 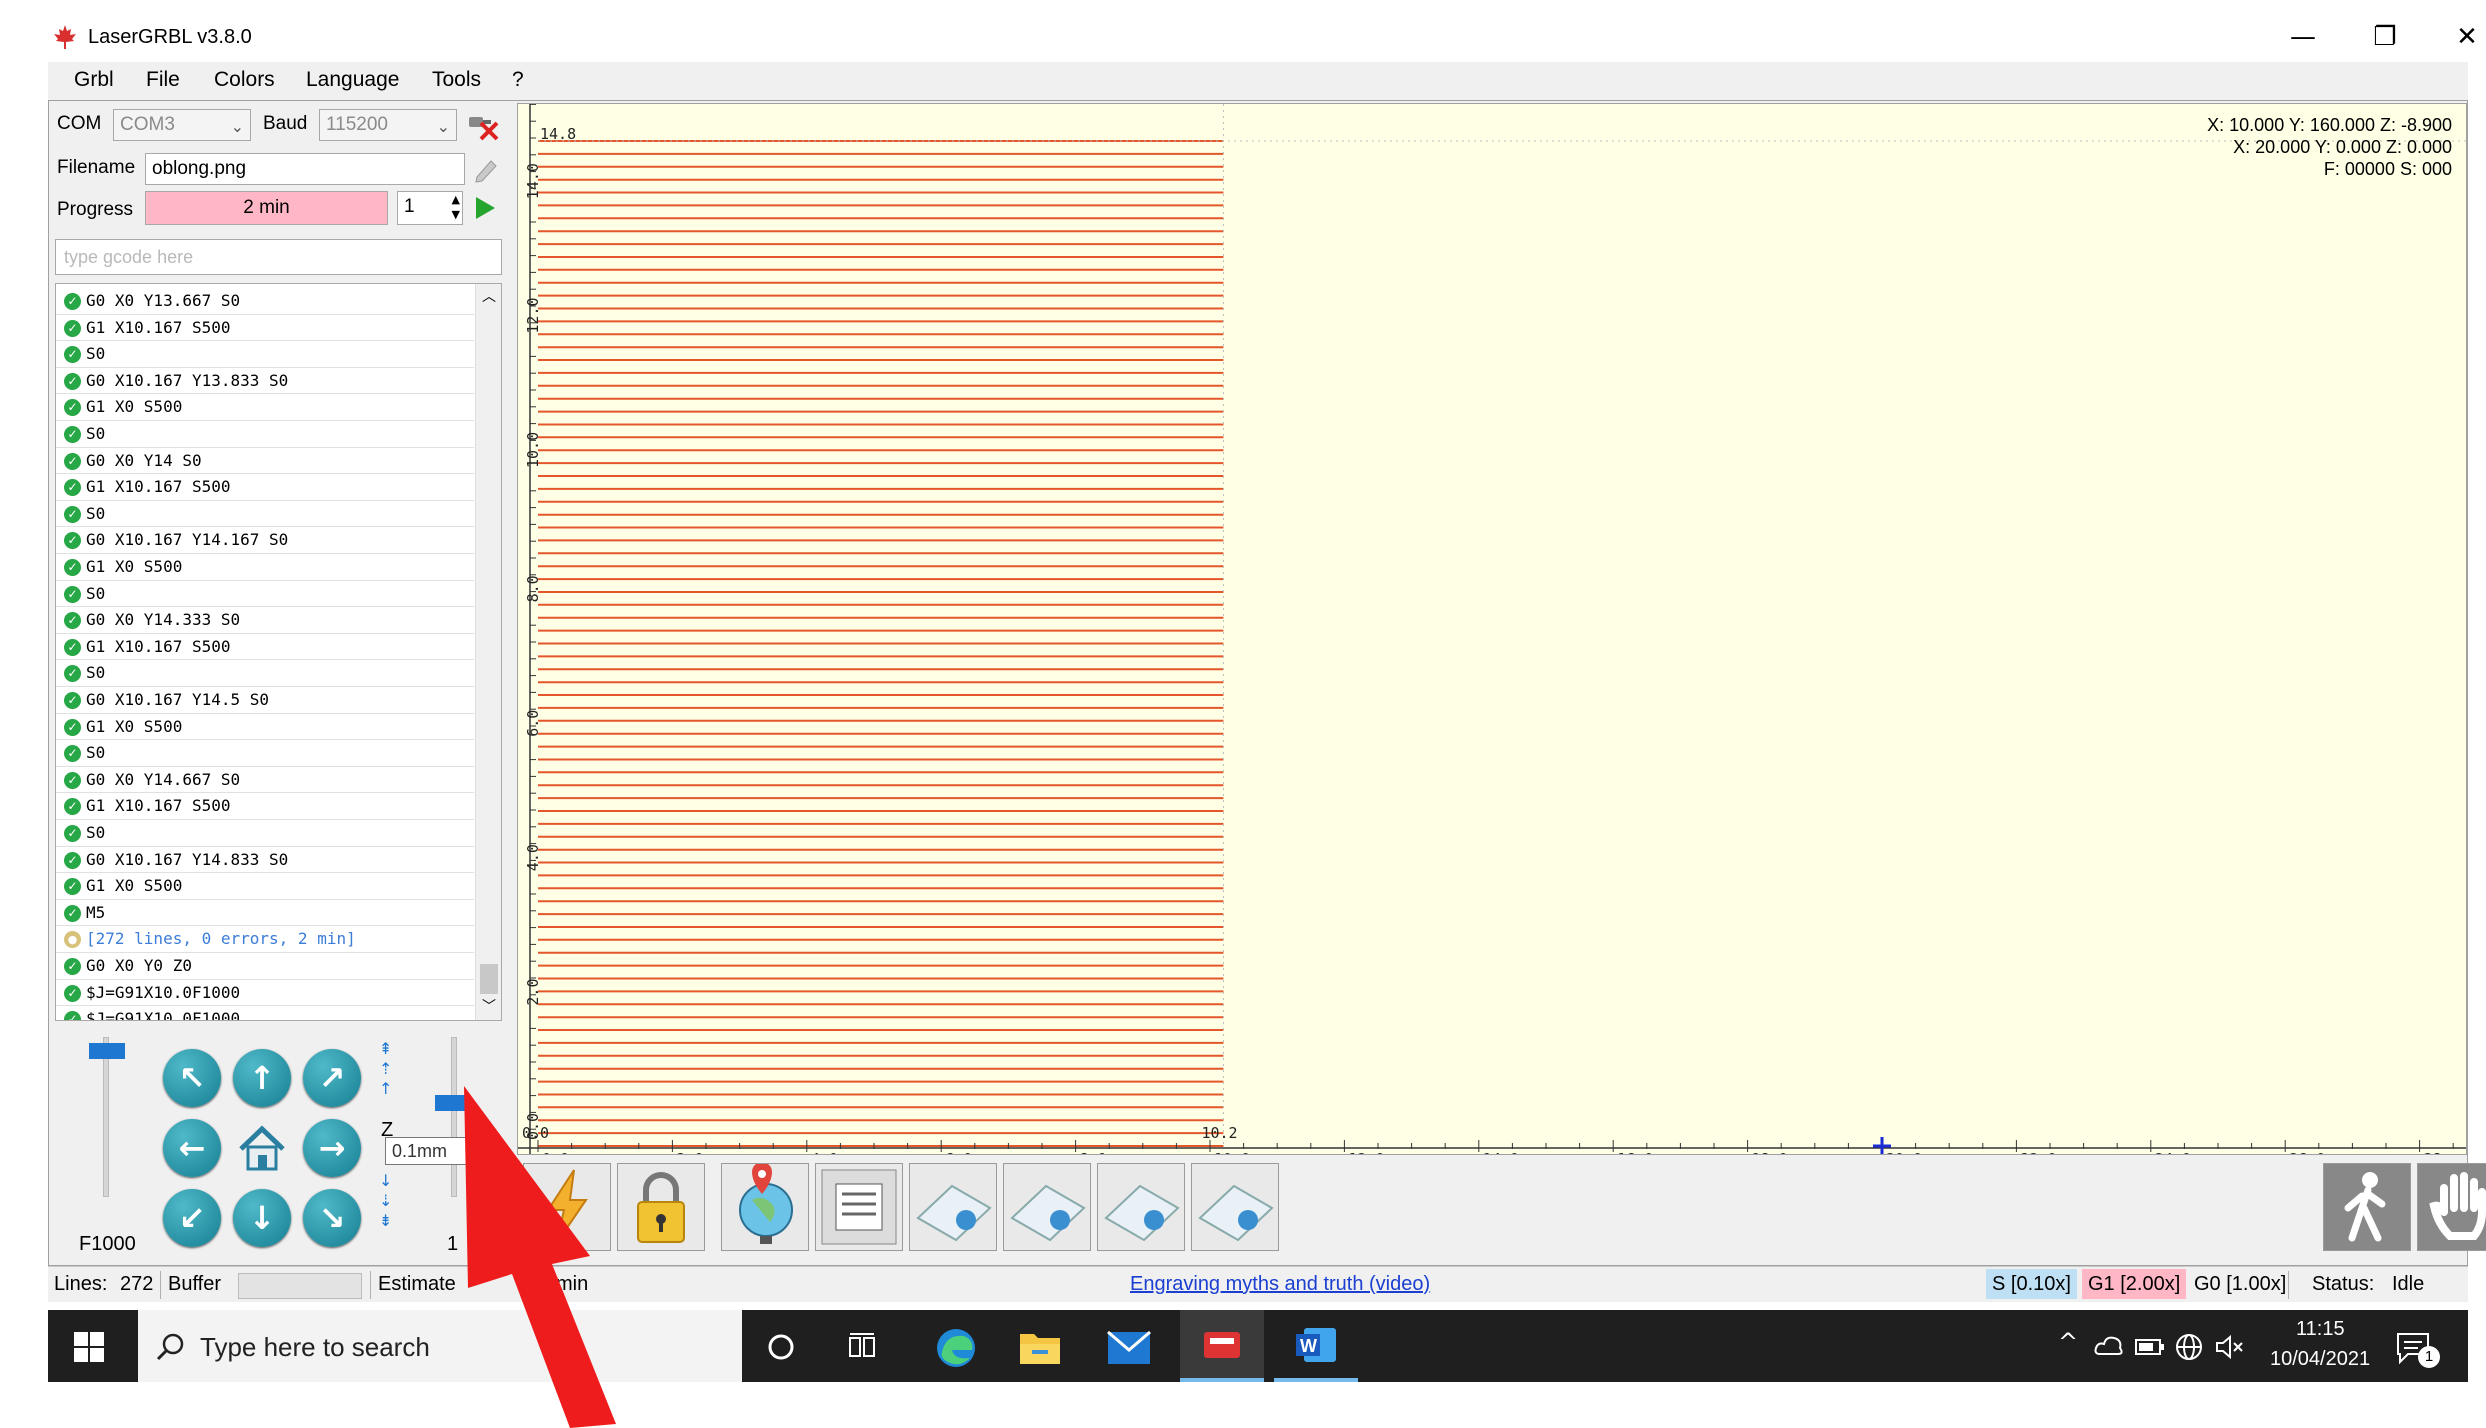 What do you see at coordinates (385, 1069) in the screenshot?
I see `z-up-arrows-icon: ⇞ ⇡ ↑` at bounding box center [385, 1069].